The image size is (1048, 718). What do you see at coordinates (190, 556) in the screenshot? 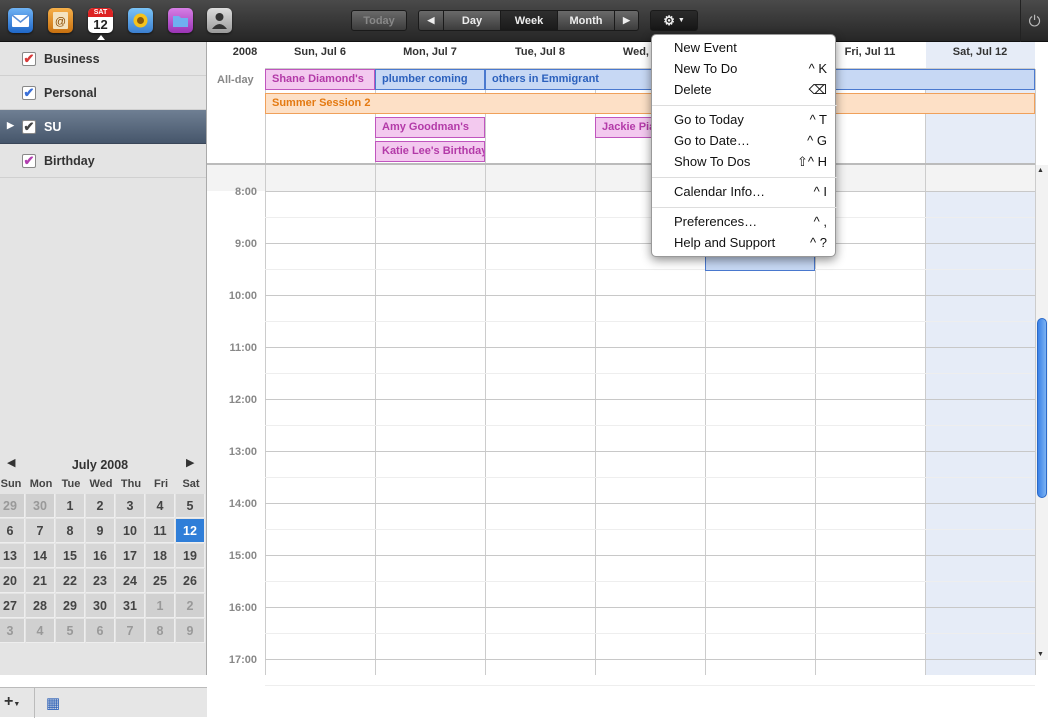
I see `mini-calendar-day: 19` at bounding box center [190, 556].